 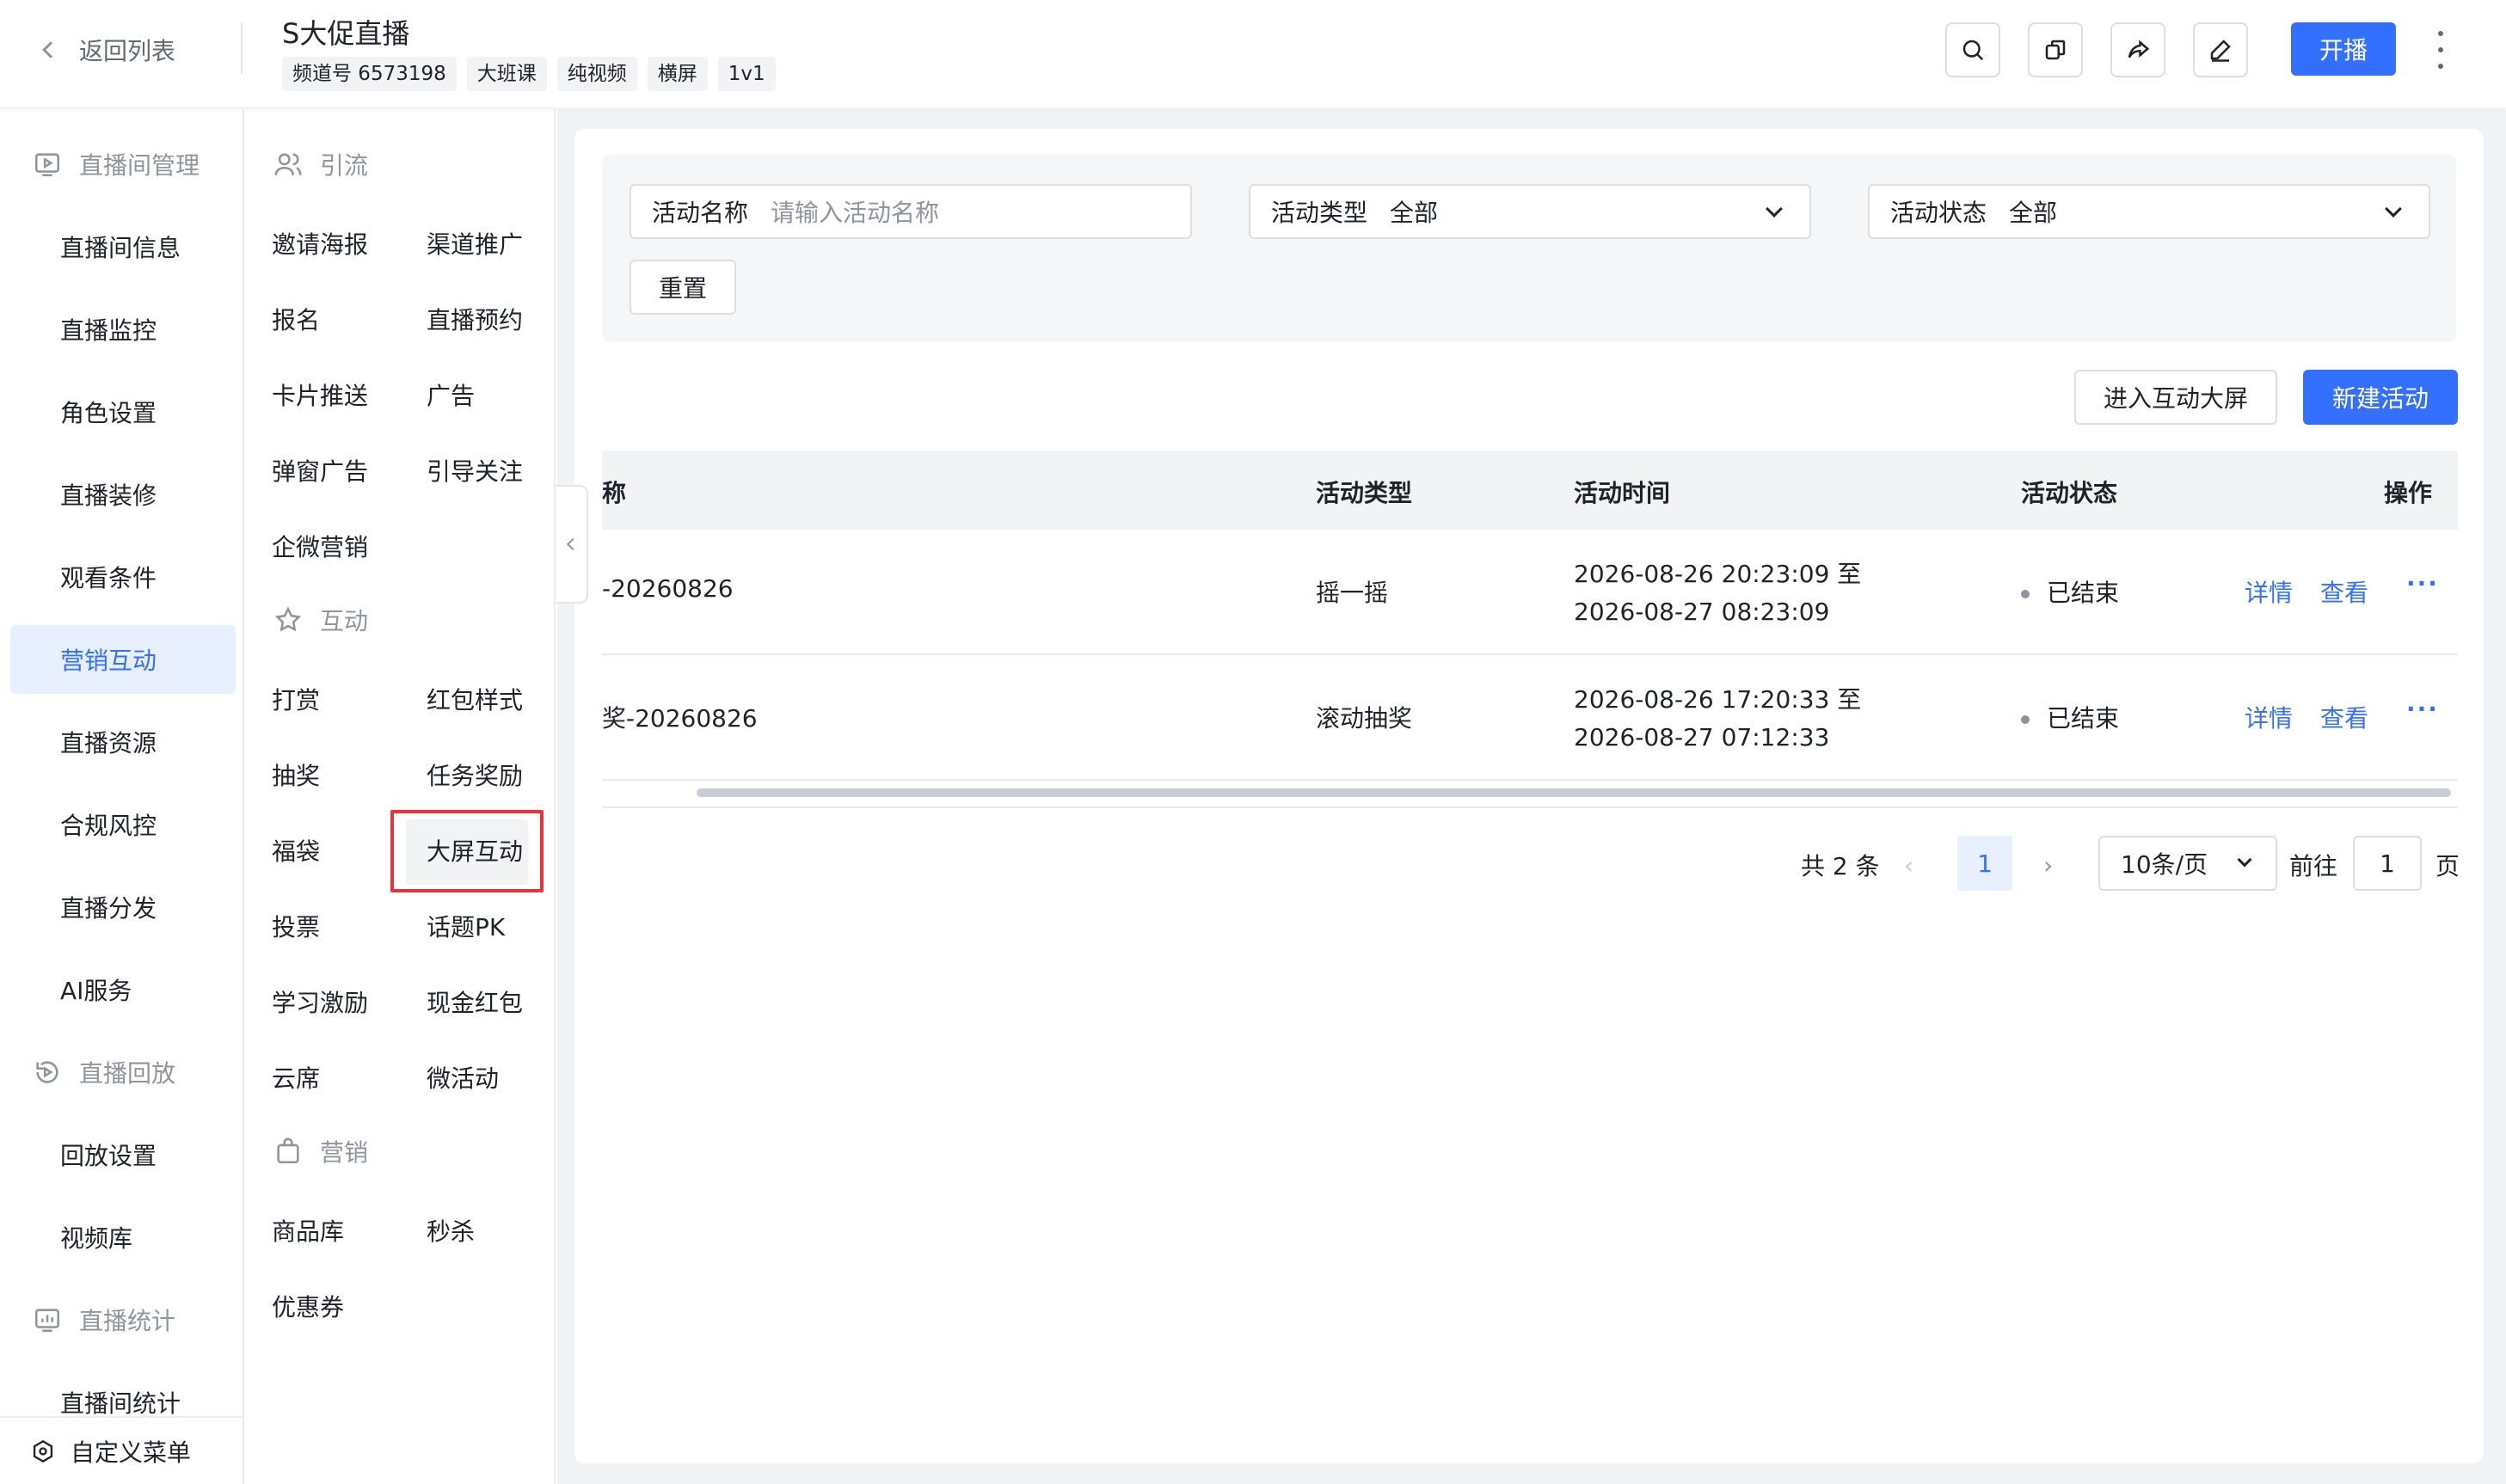 I want to click on menu-item-product-library: 商品库, so click(x=308, y=1230).